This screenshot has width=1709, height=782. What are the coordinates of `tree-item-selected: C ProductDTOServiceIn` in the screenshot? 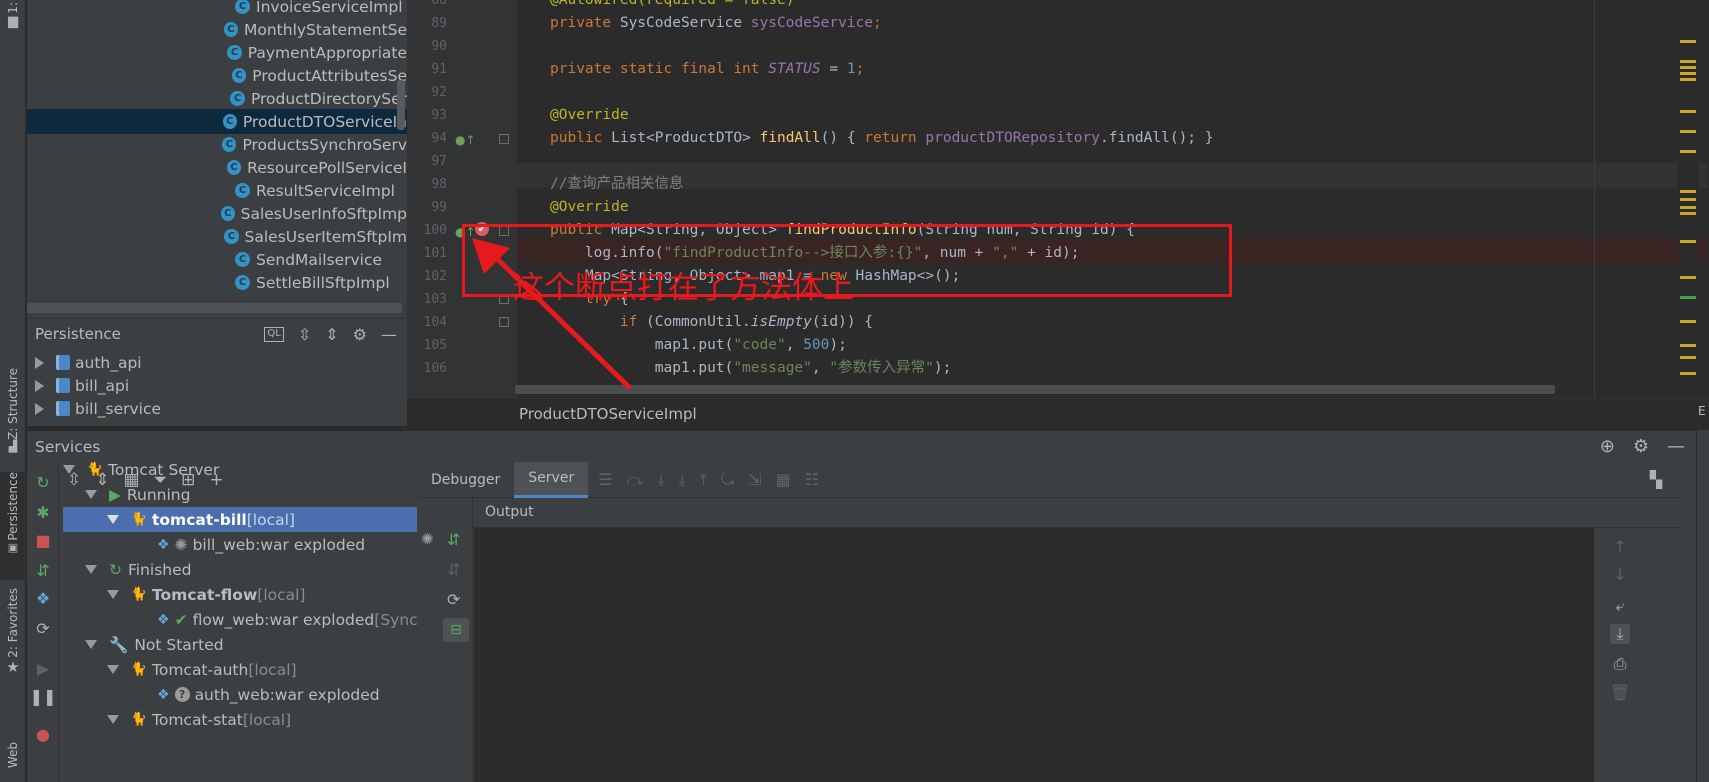 It's located at (217, 121).